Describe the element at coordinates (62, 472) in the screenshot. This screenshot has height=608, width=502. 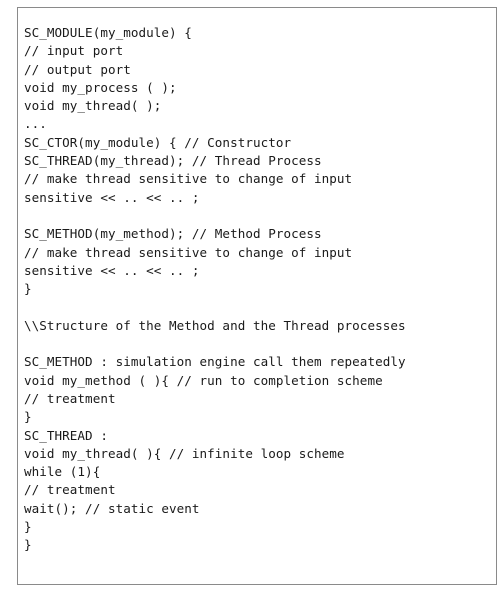
I see `code-line: while (1){` at that location.